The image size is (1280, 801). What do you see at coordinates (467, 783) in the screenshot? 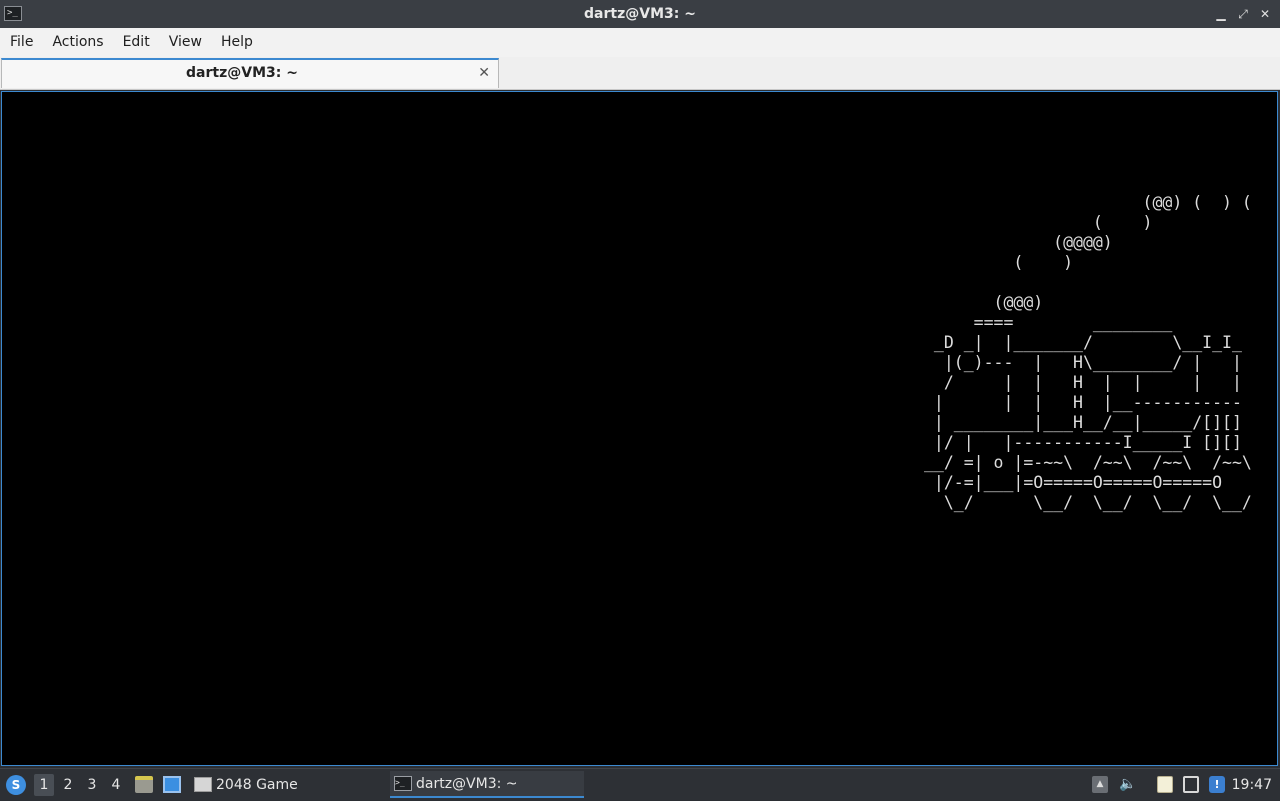
I see `task-label: dartz@VM3: ~` at bounding box center [467, 783].